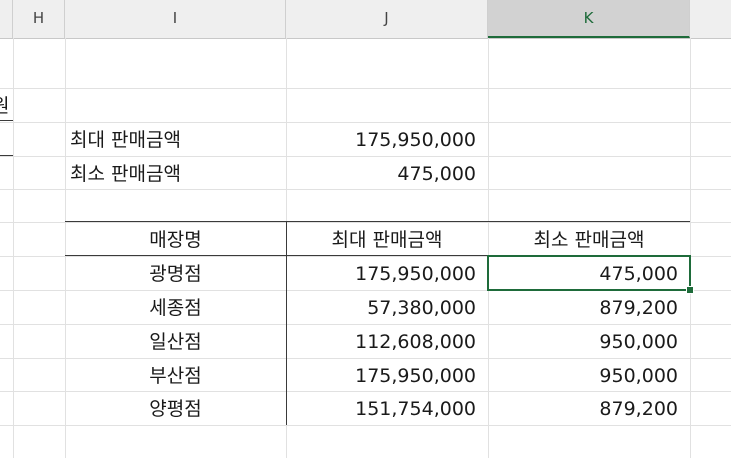  What do you see at coordinates (387, 408) in the screenshot?
I see `table-cell-max: 151,754,000` at bounding box center [387, 408].